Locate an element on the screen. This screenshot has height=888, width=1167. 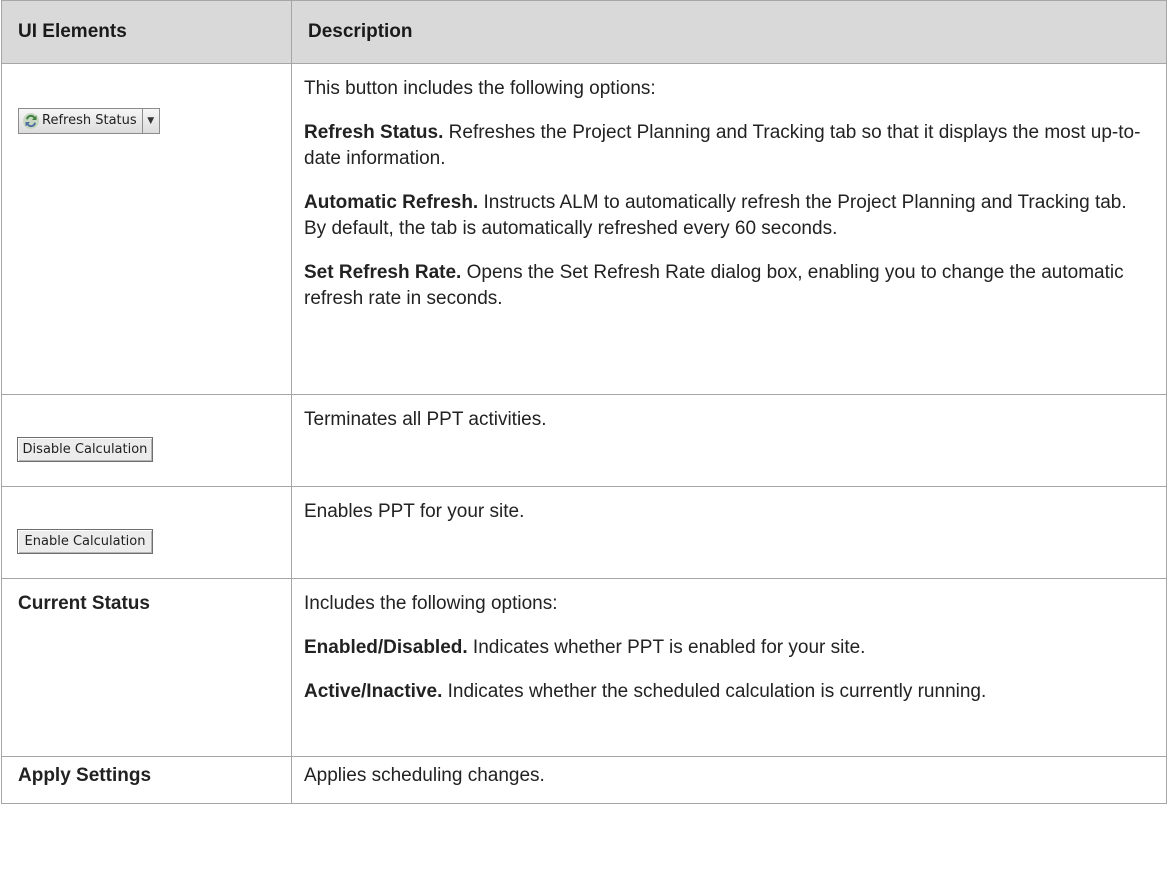
ui-element-cell: Disable Calculation is located at coordinates (146, 440).